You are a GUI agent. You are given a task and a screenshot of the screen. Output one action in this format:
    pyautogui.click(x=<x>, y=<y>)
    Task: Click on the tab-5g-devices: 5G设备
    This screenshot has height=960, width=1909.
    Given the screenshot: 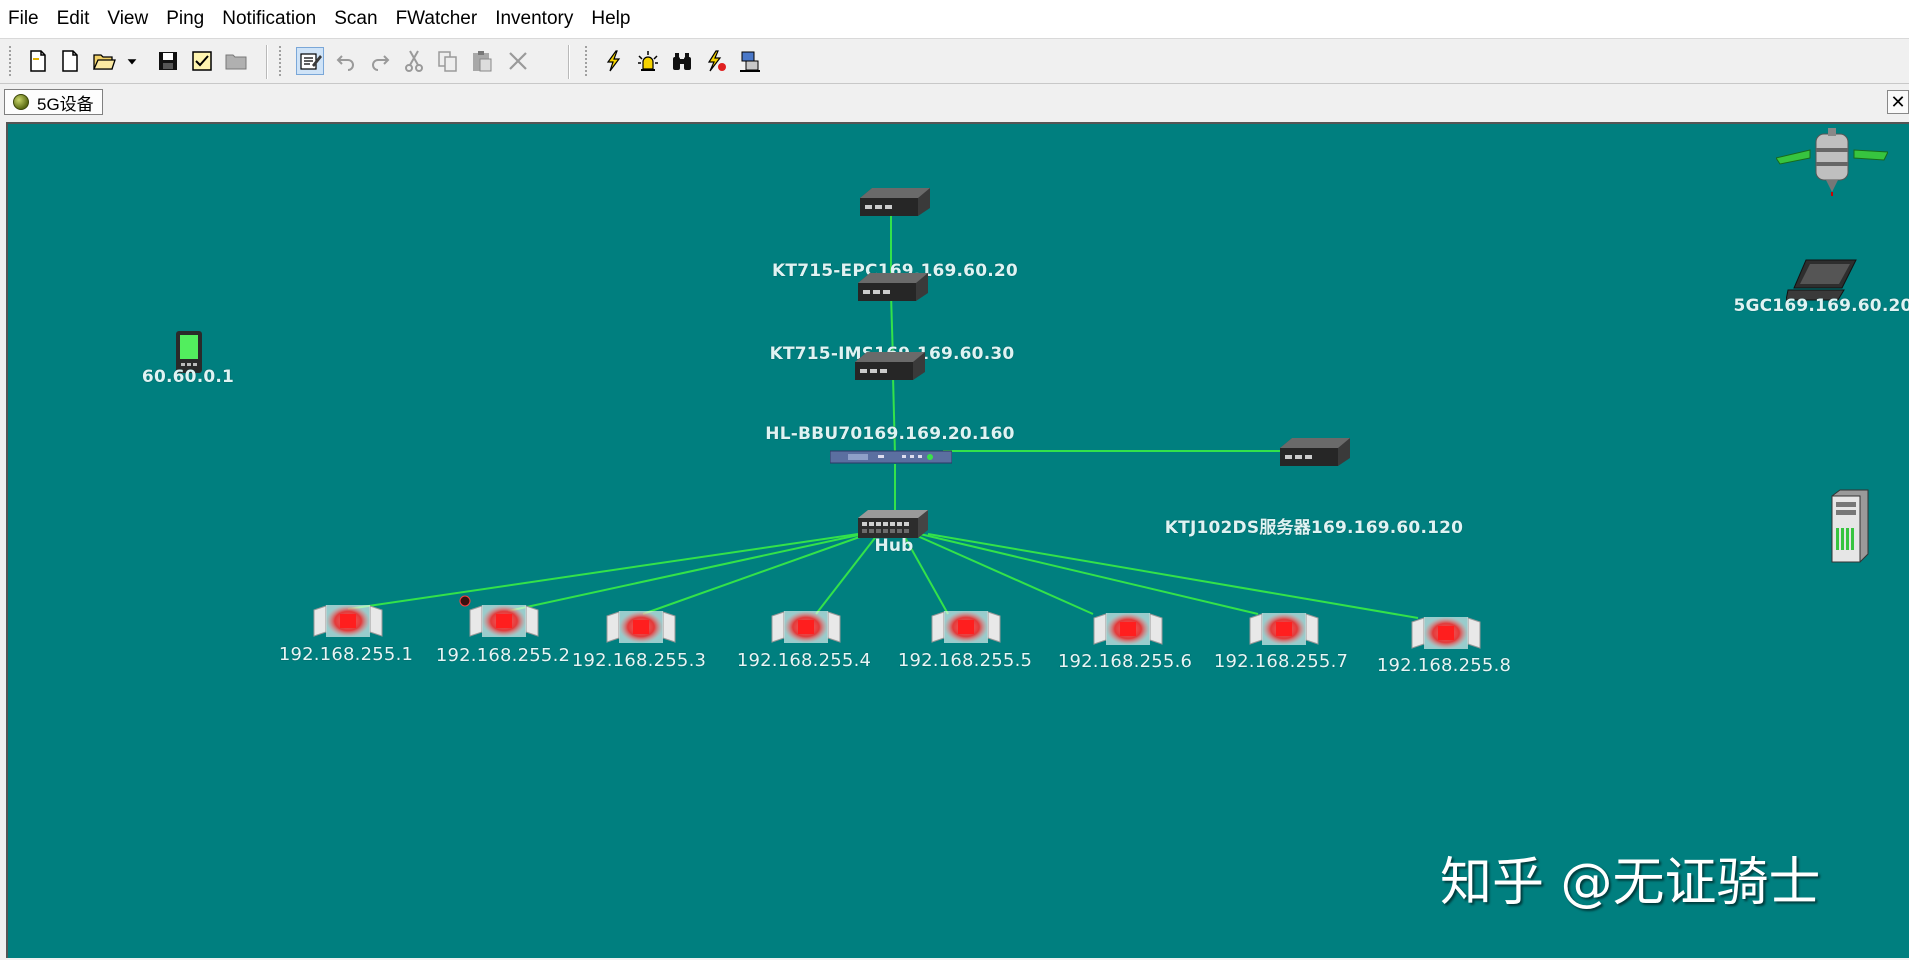 What is the action you would take?
    pyautogui.click(x=53, y=102)
    